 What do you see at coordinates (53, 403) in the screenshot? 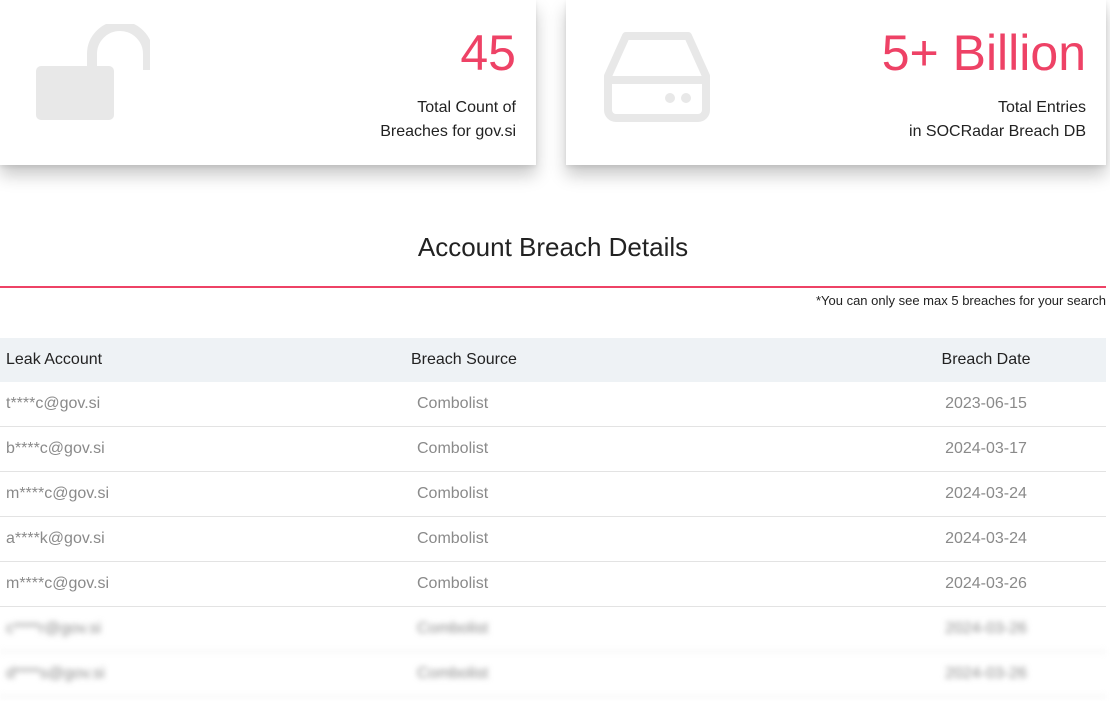
I see `leak-account-cell: t****c@gov.si` at bounding box center [53, 403].